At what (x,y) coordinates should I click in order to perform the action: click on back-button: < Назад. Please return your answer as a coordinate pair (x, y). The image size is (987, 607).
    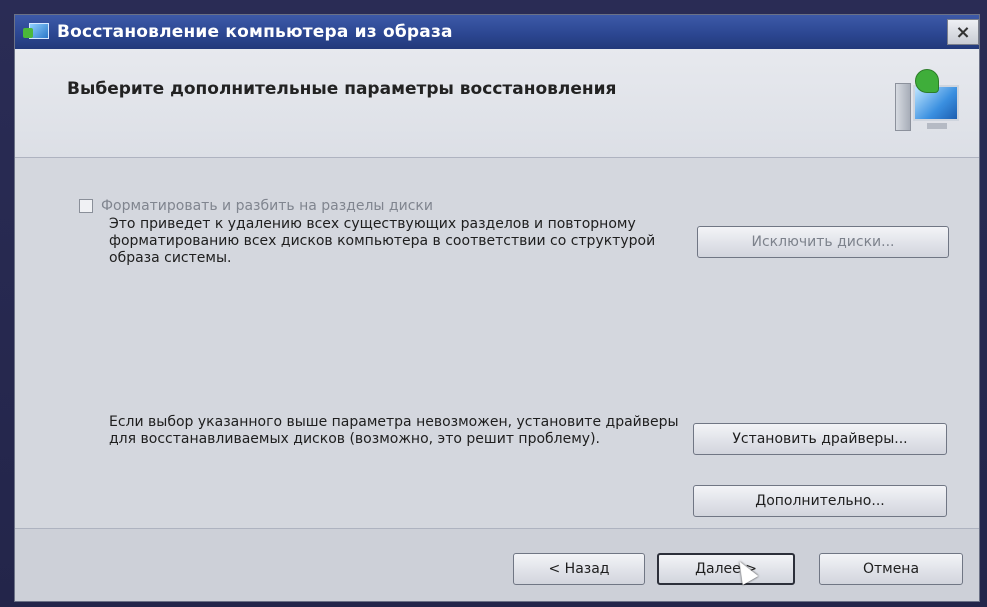
    Looking at the image, I should click on (579, 569).